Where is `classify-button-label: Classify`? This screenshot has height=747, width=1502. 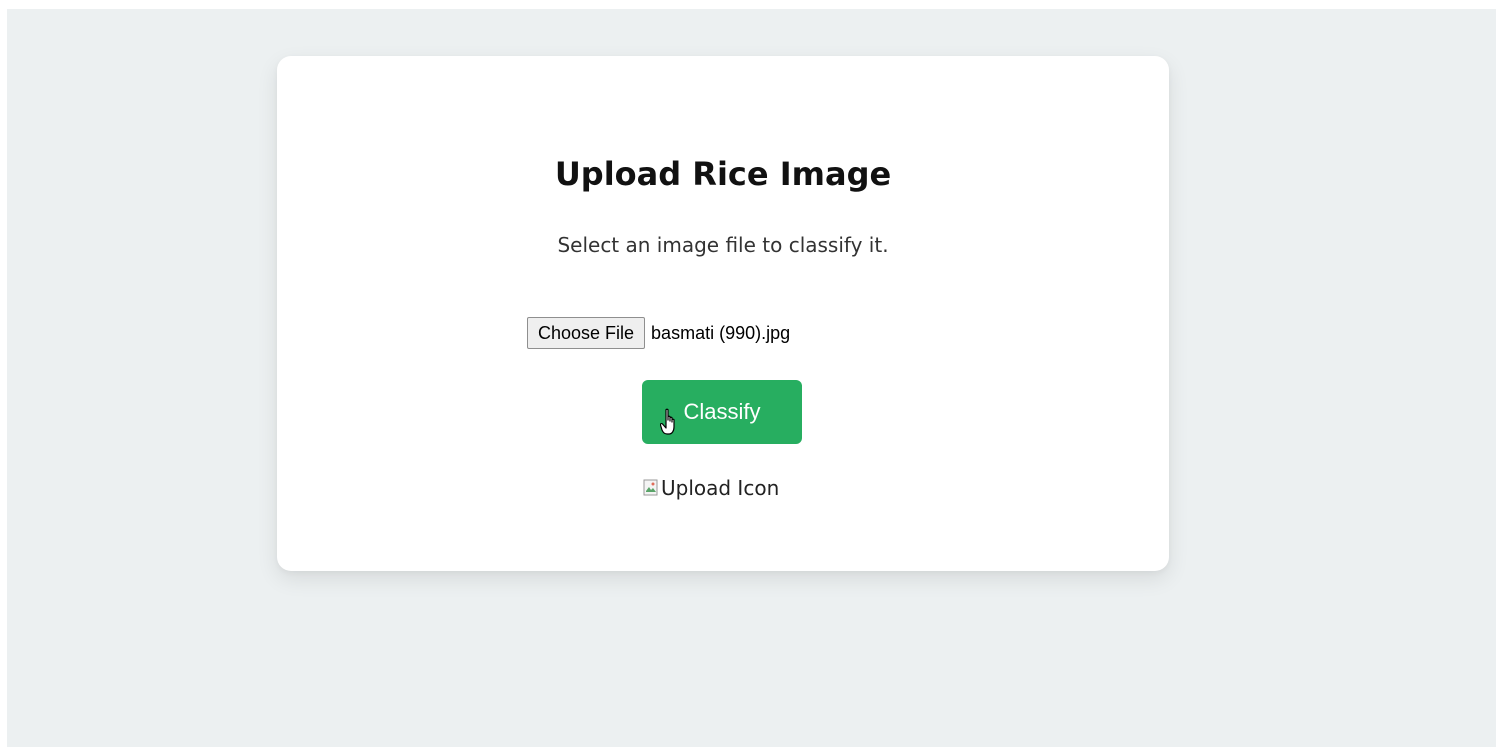
classify-button-label: Classify is located at coordinates (722, 411).